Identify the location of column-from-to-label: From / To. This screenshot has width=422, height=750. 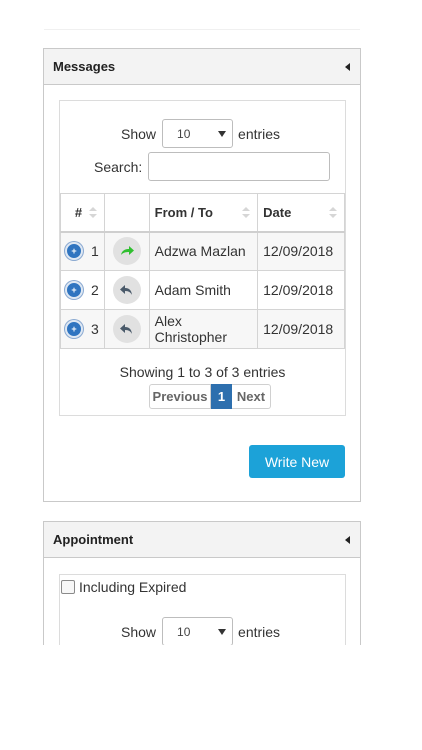
(183, 212).